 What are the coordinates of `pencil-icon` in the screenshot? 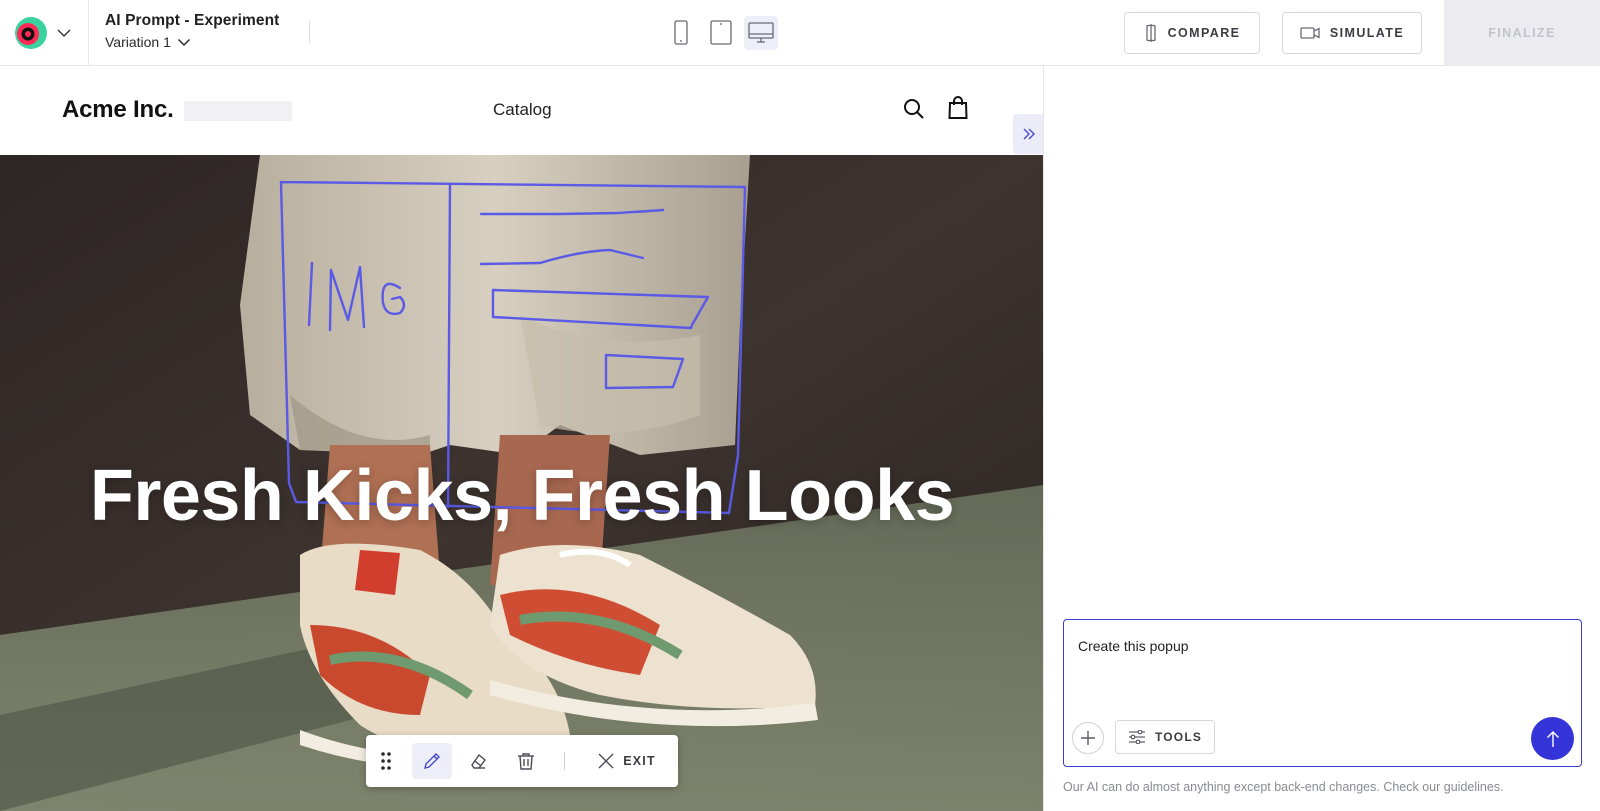 It's located at (432, 761).